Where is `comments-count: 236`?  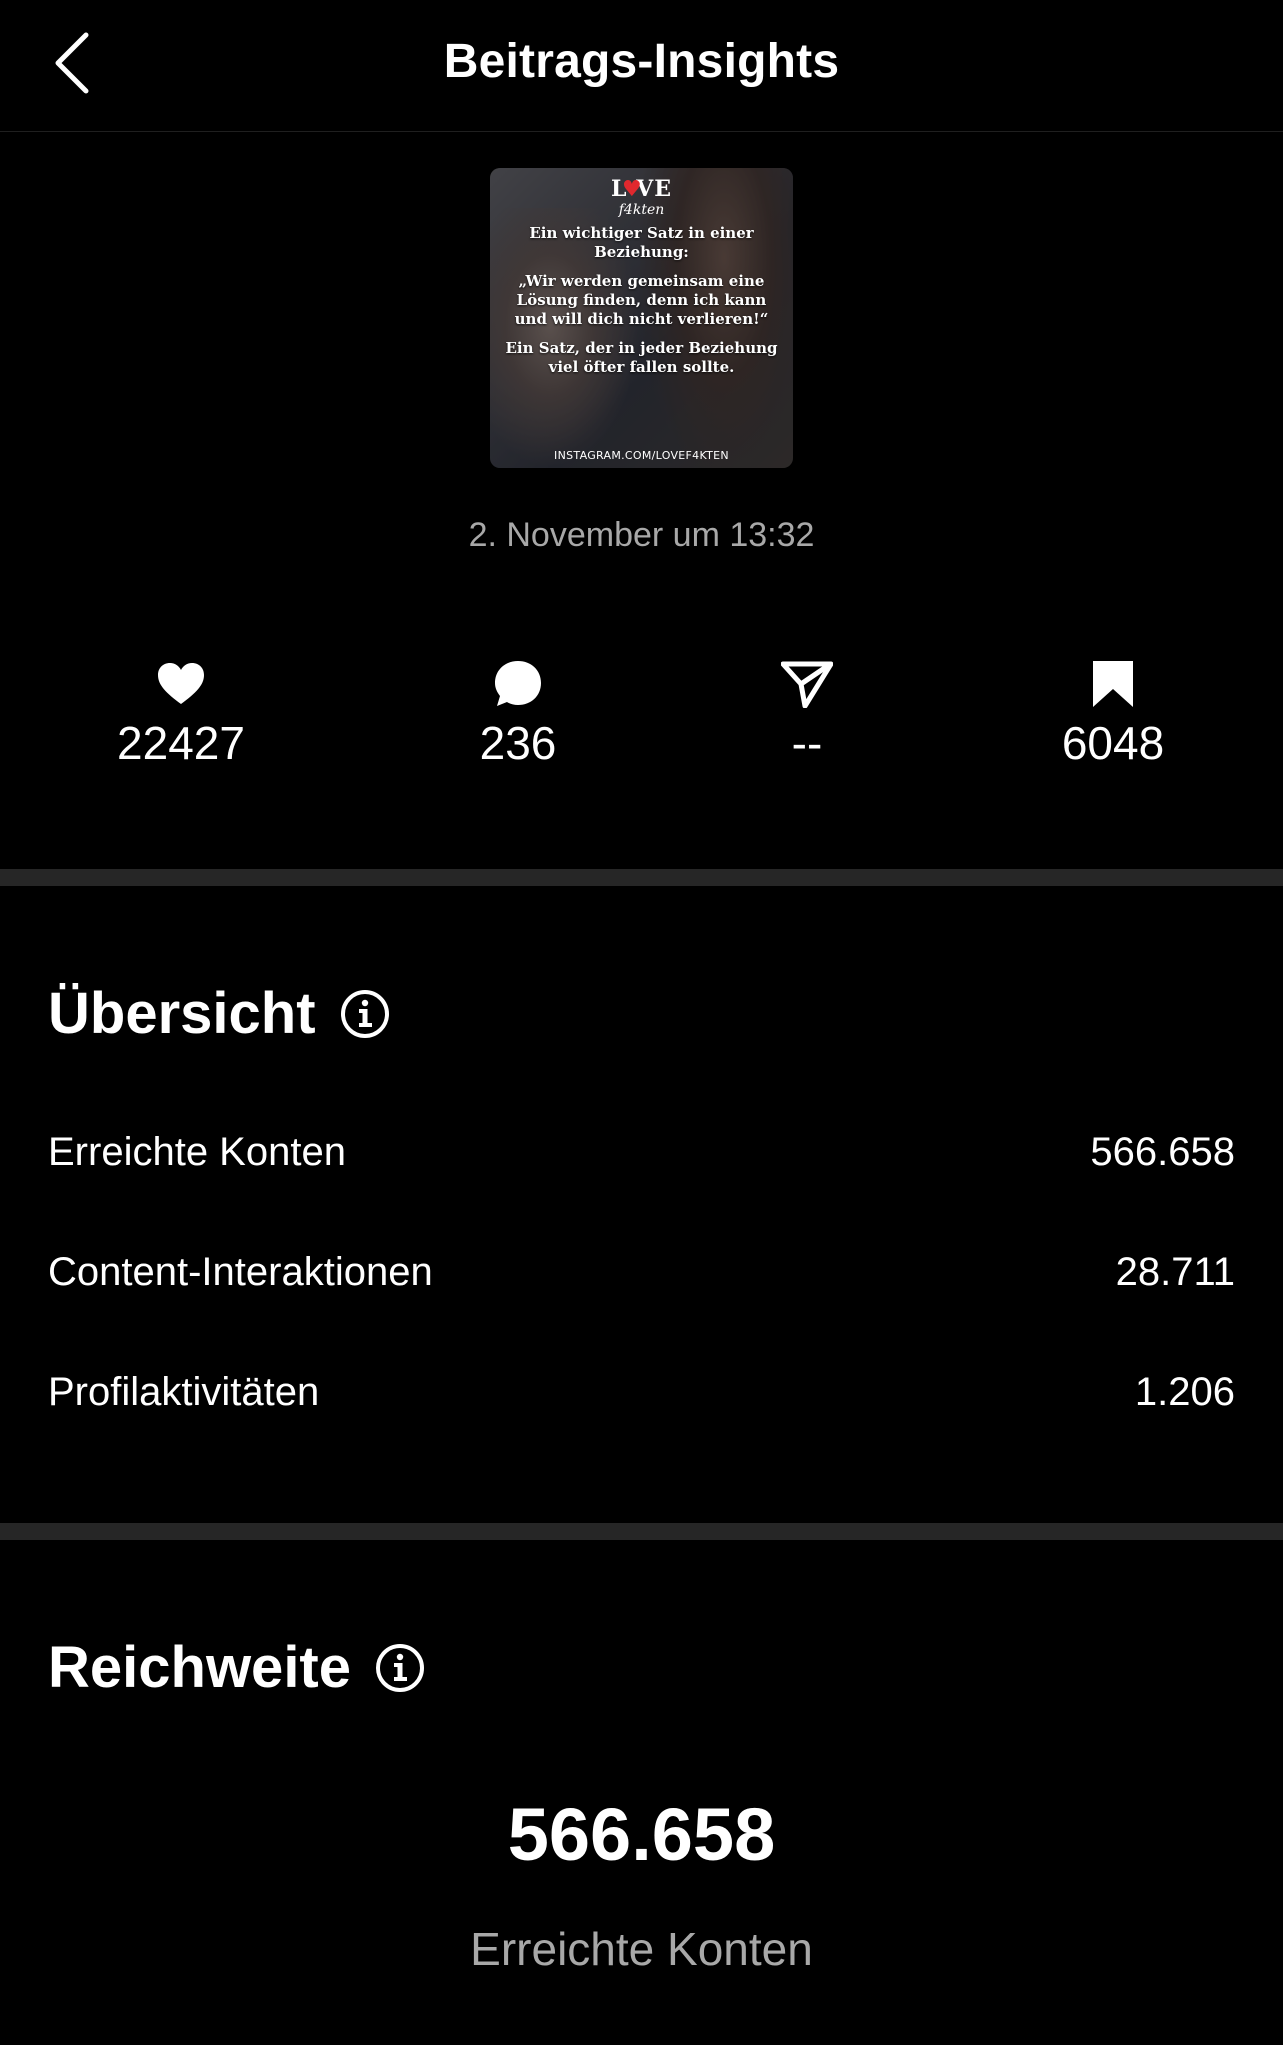
comments-count: 236 is located at coordinates (518, 743).